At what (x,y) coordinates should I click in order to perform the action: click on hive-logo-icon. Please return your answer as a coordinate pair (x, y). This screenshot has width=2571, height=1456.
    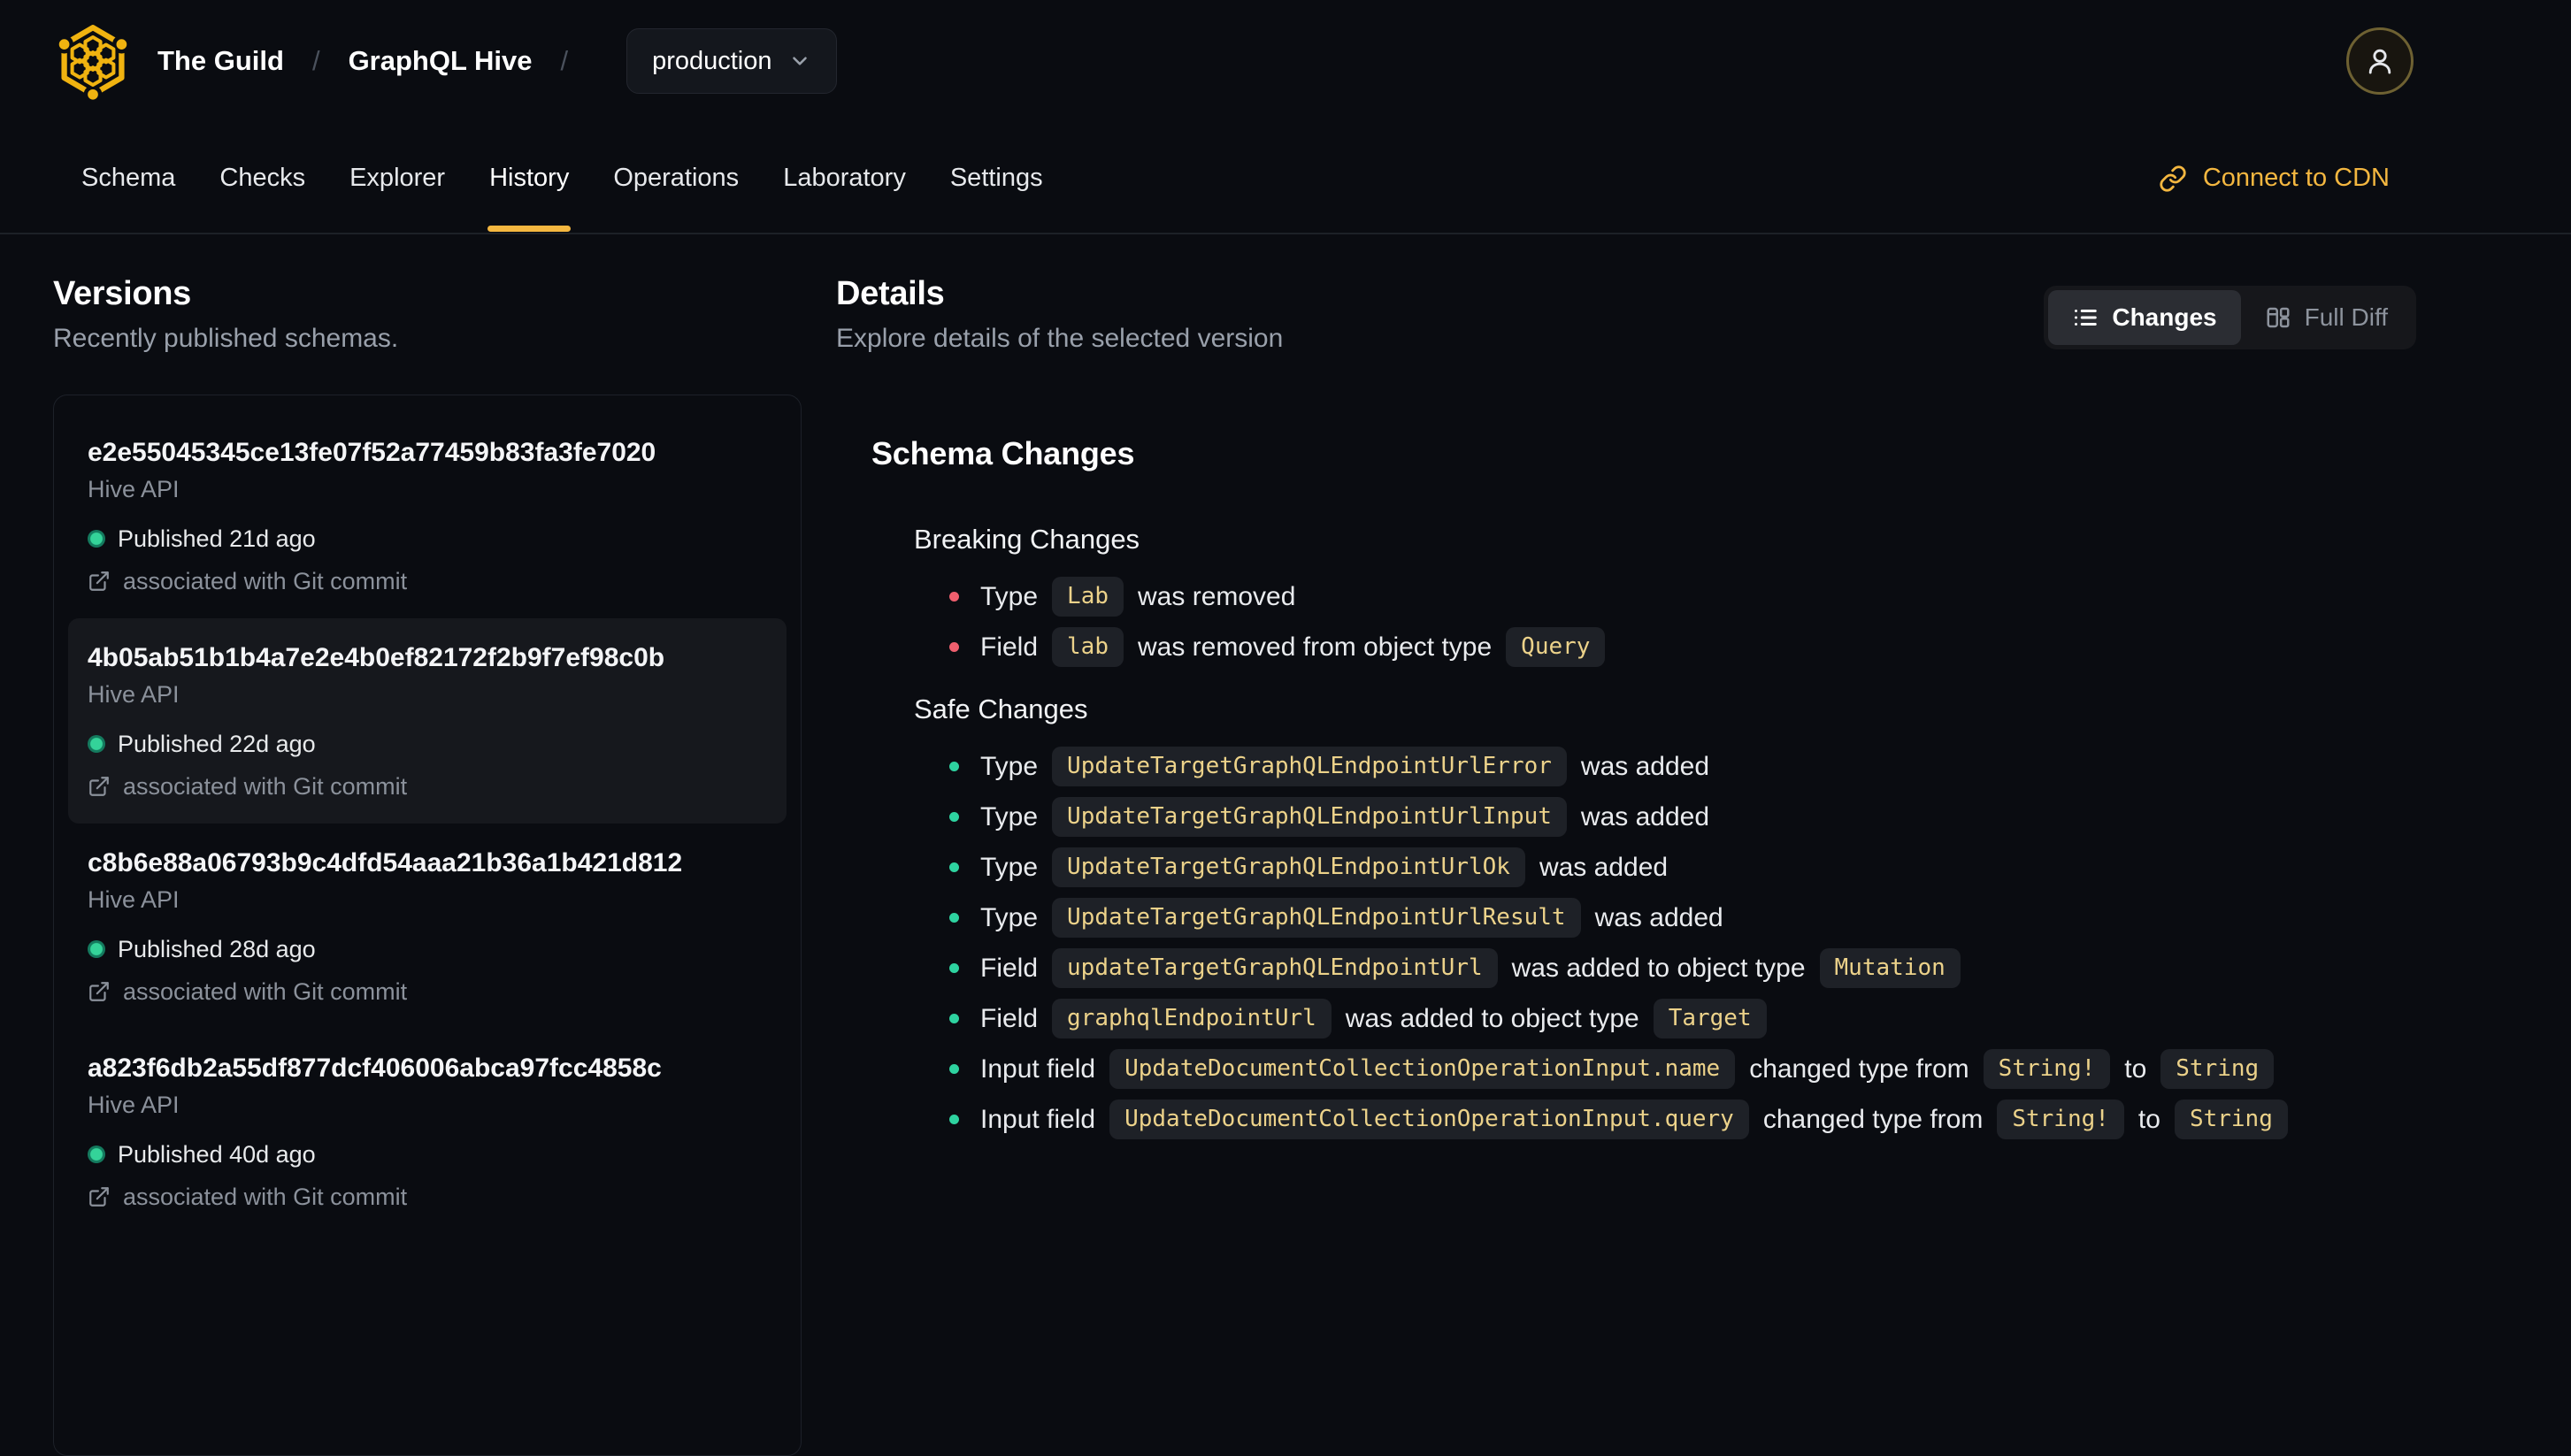
    Looking at the image, I should click on (93, 61).